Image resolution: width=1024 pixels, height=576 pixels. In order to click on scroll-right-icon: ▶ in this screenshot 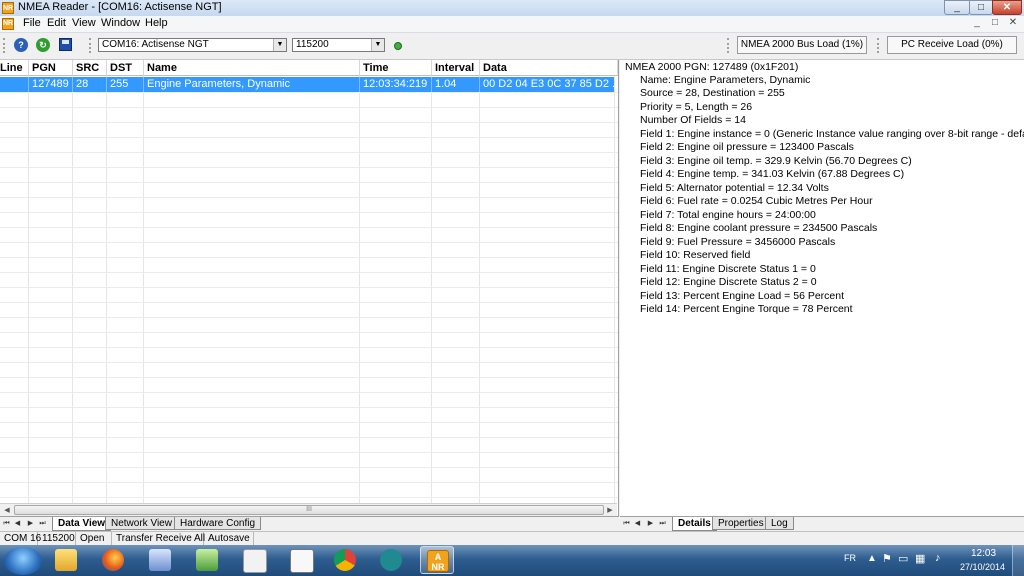, I will do `click(610, 510)`.